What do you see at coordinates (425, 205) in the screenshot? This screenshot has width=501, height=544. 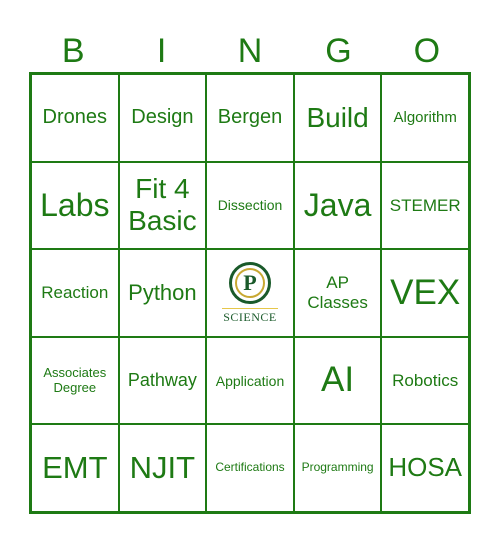 I see `bingo-cell: STEMER` at bounding box center [425, 205].